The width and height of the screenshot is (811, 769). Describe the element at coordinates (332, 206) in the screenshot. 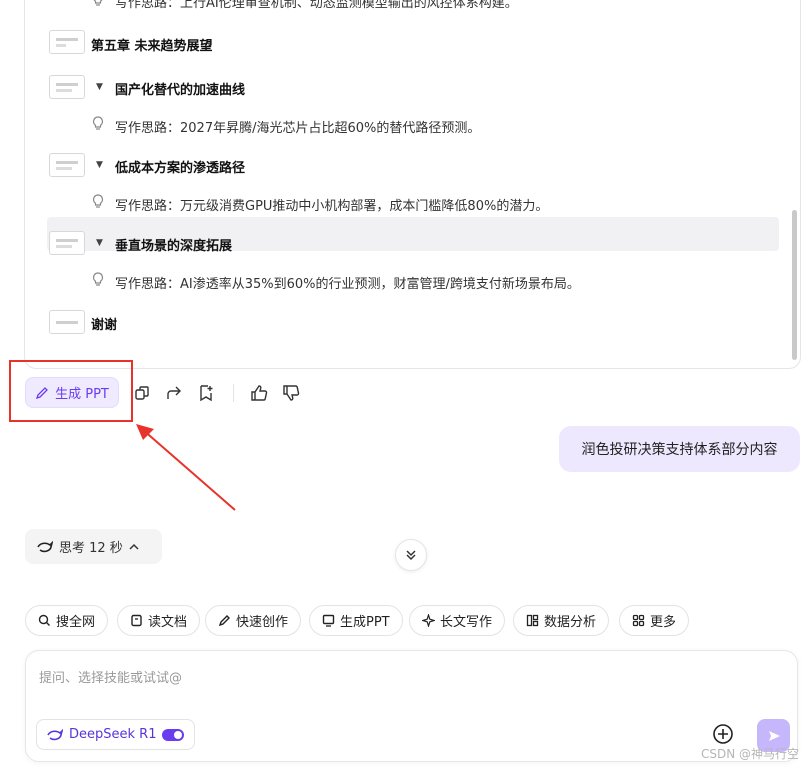

I see `section-idea-2: 写作思路：万元级消费GPU推动中小机构部署，成本门槛降低80%的潜力。` at that location.